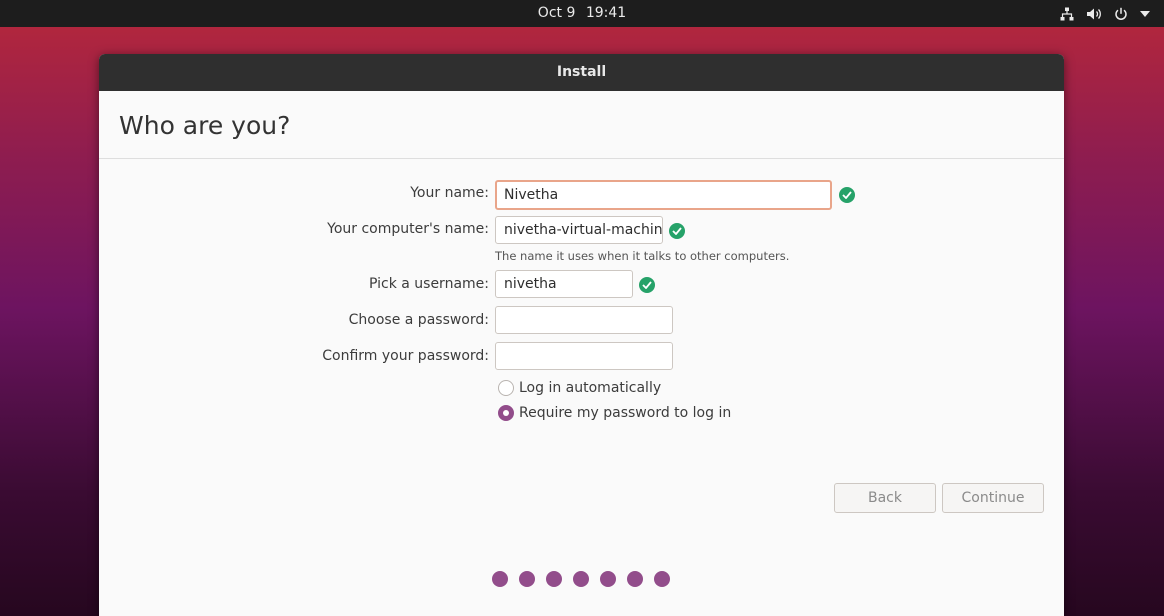 This screenshot has height=616, width=1164. What do you see at coordinates (647, 285) in the screenshot?
I see `username-valid-check-icon` at bounding box center [647, 285].